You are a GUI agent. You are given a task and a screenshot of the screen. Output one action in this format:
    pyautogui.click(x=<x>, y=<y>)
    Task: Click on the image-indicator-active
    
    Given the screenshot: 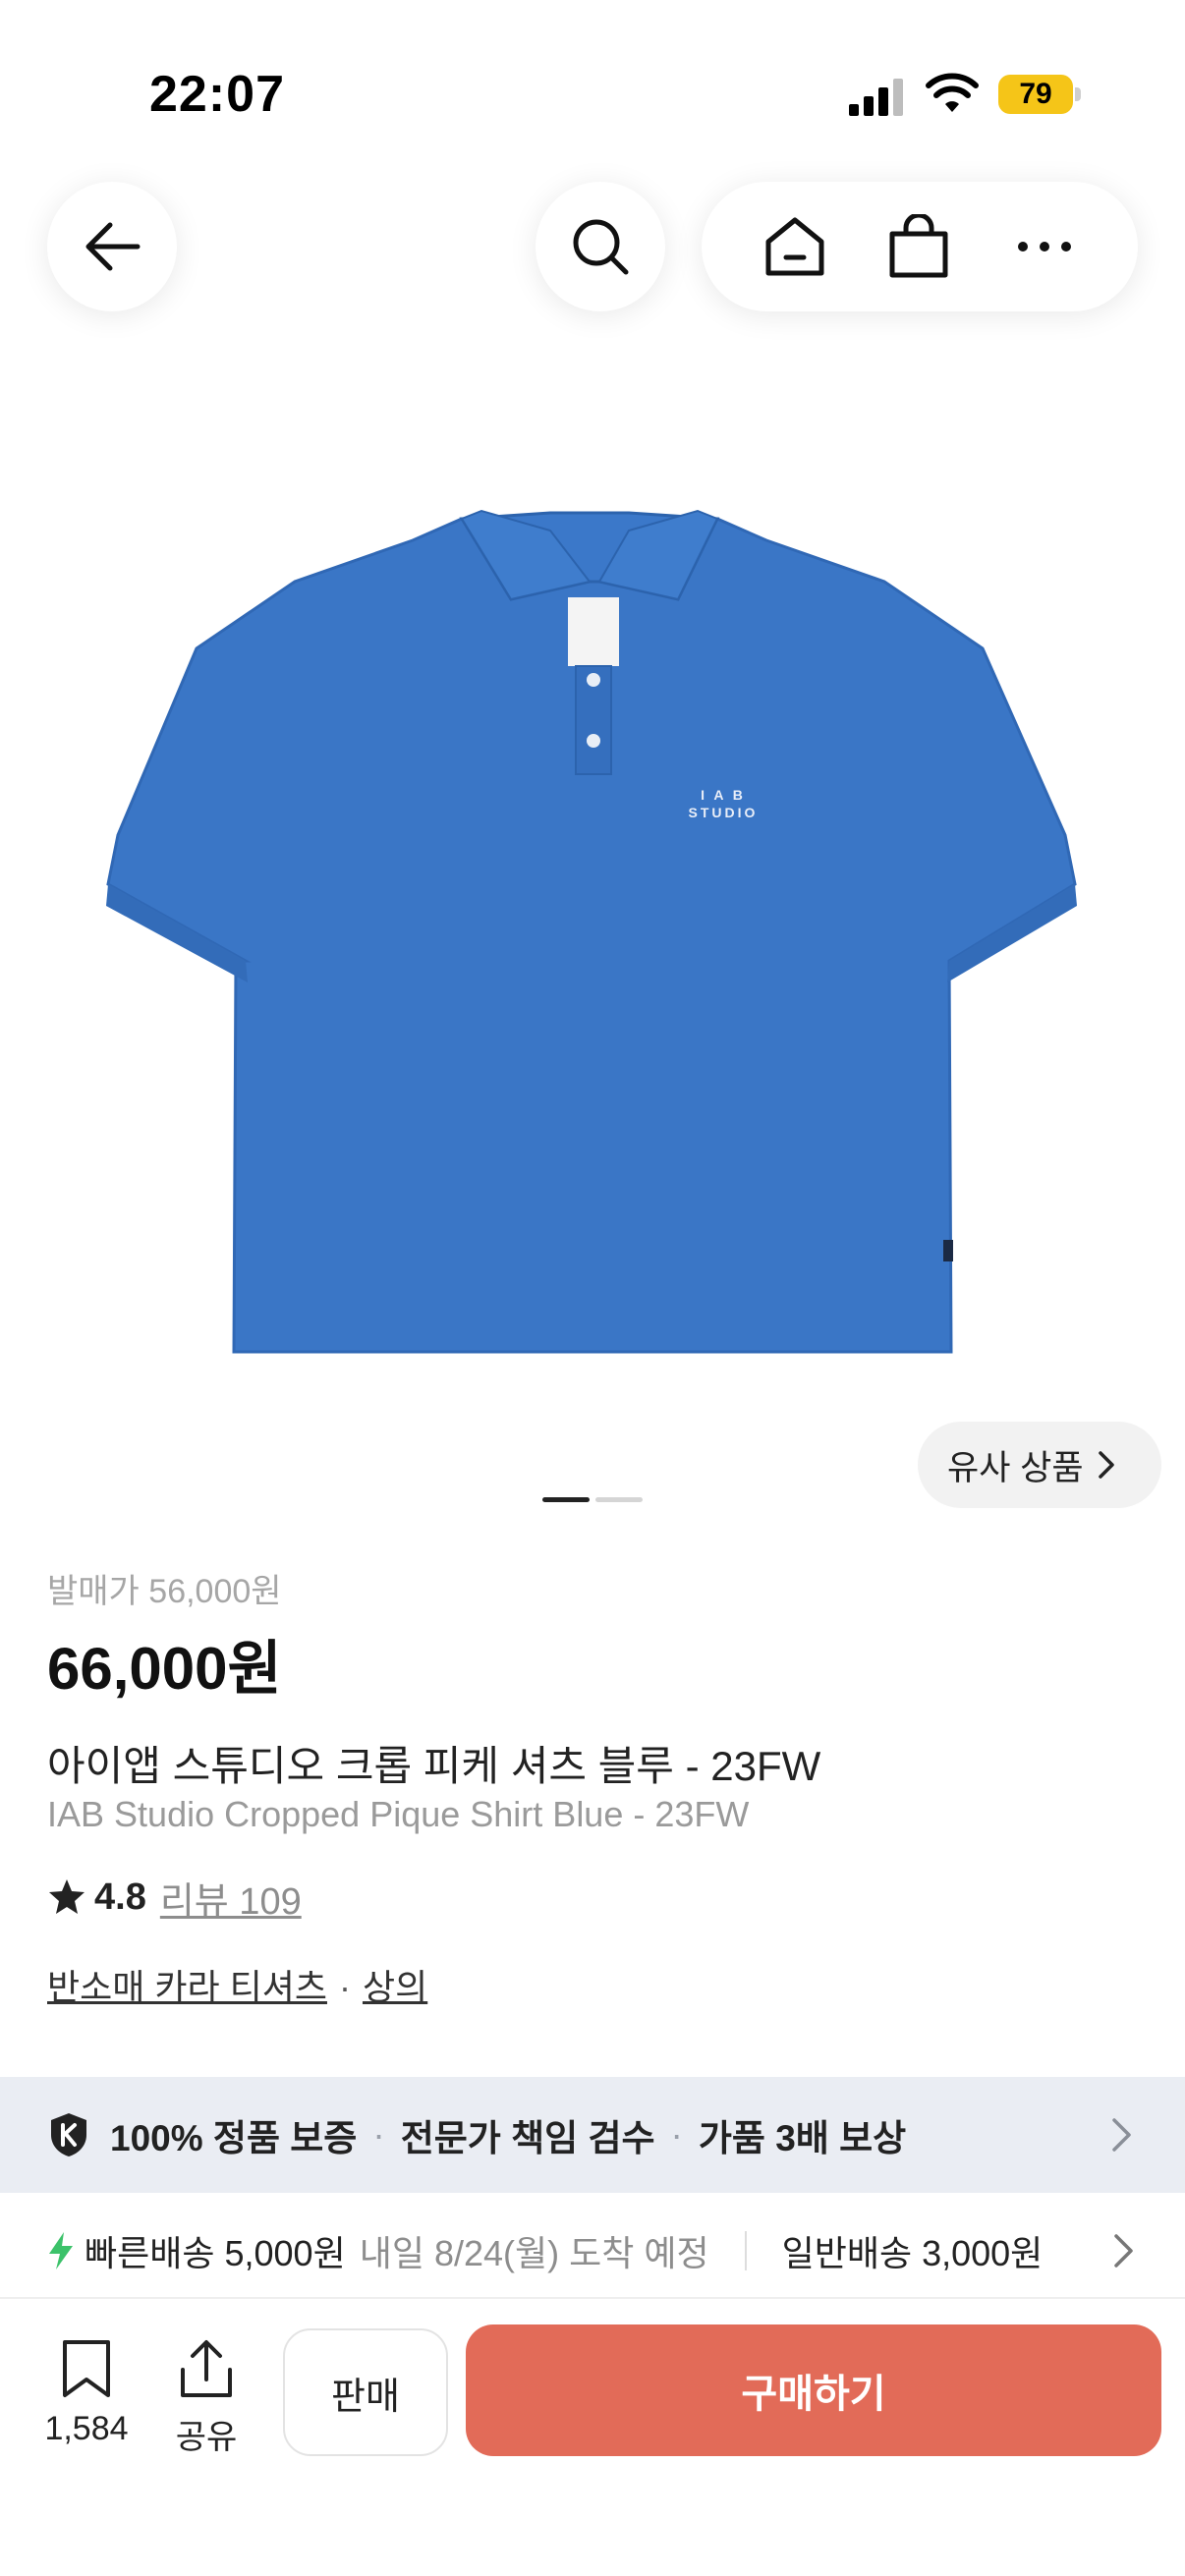 What is the action you would take?
    pyautogui.click(x=566, y=1499)
    